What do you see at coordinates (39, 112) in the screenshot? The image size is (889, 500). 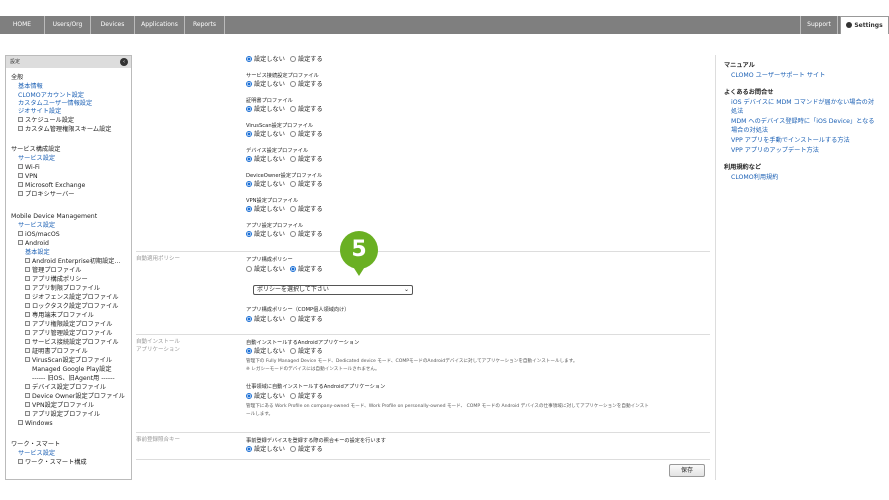 I see `sidebar-link-geosite: ジオサイト設定` at bounding box center [39, 112].